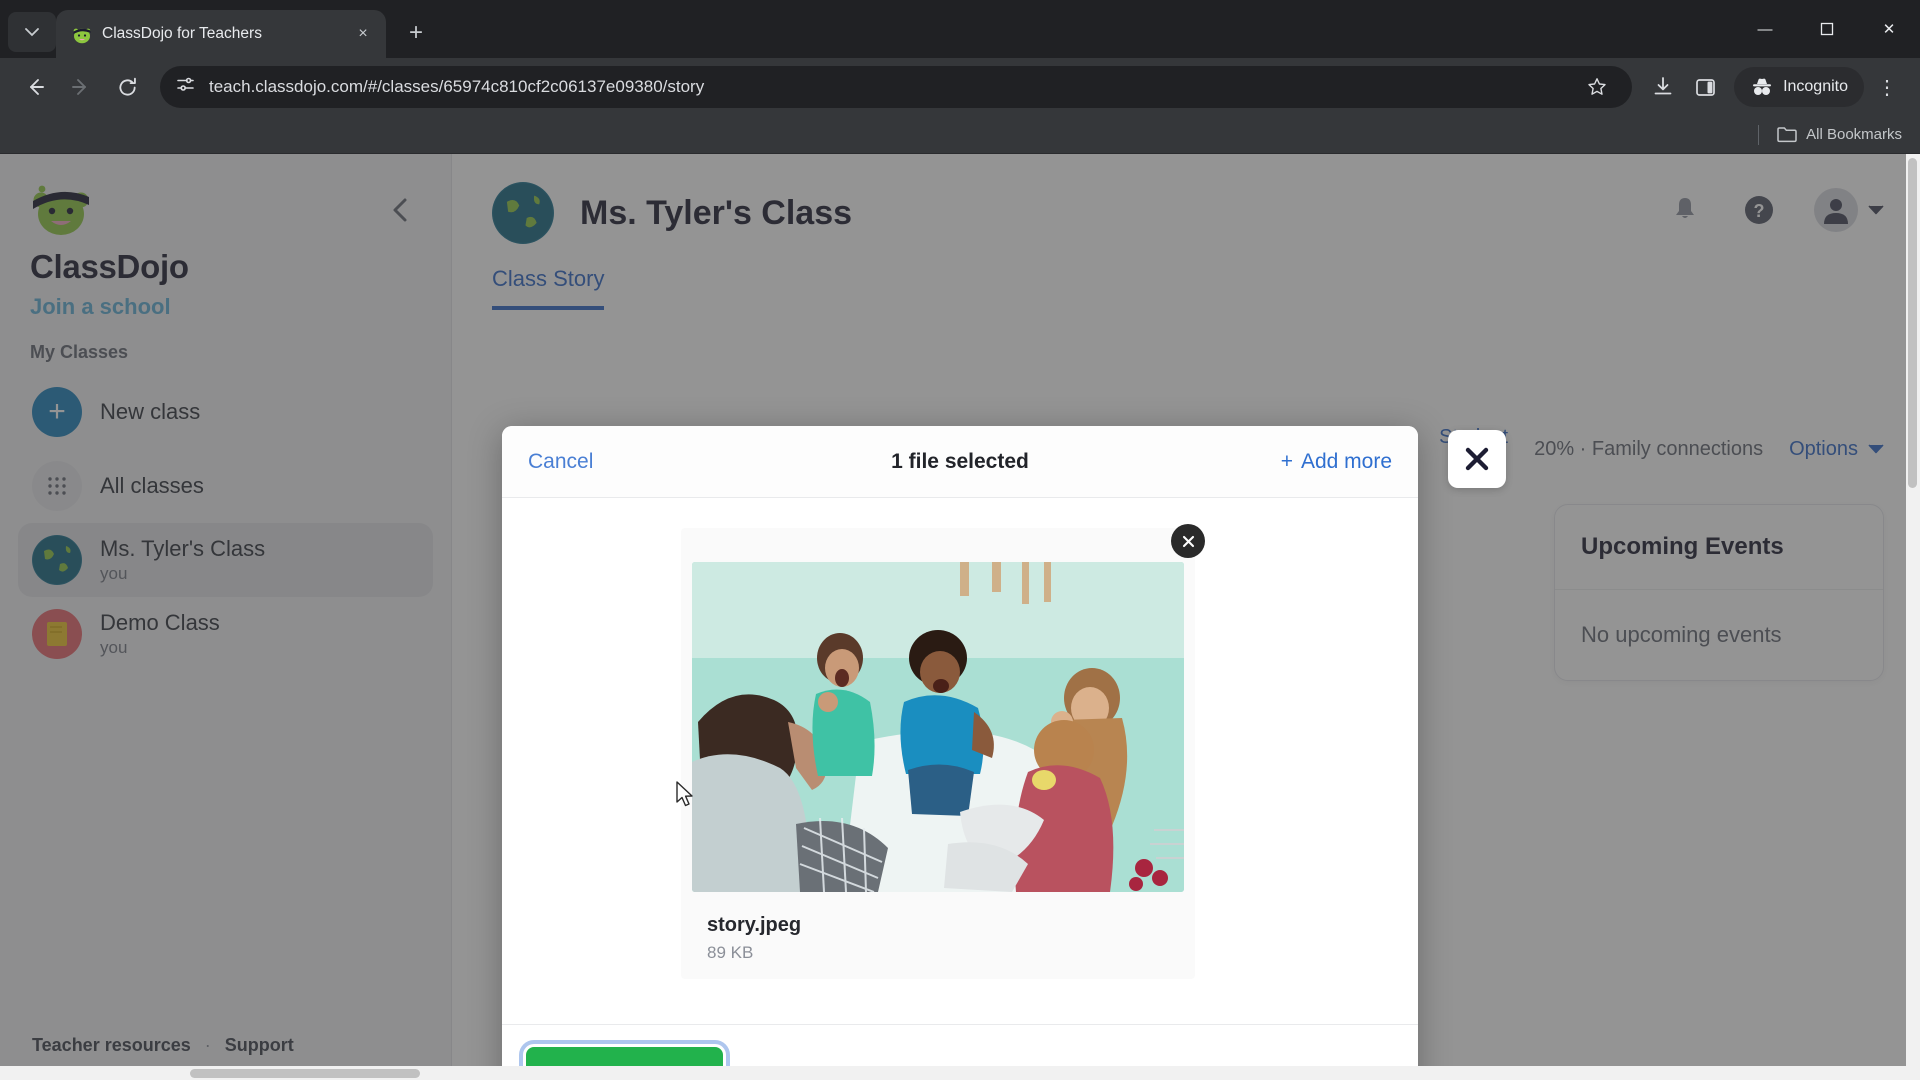 The image size is (1920, 1080). I want to click on file-size: 89 KB, so click(730, 952).